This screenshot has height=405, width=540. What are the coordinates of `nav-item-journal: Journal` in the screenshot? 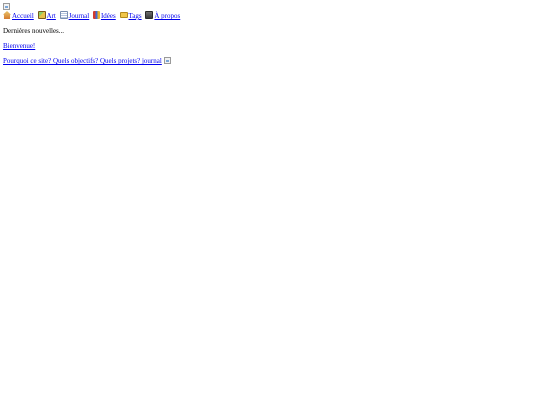 It's located at (74, 15).